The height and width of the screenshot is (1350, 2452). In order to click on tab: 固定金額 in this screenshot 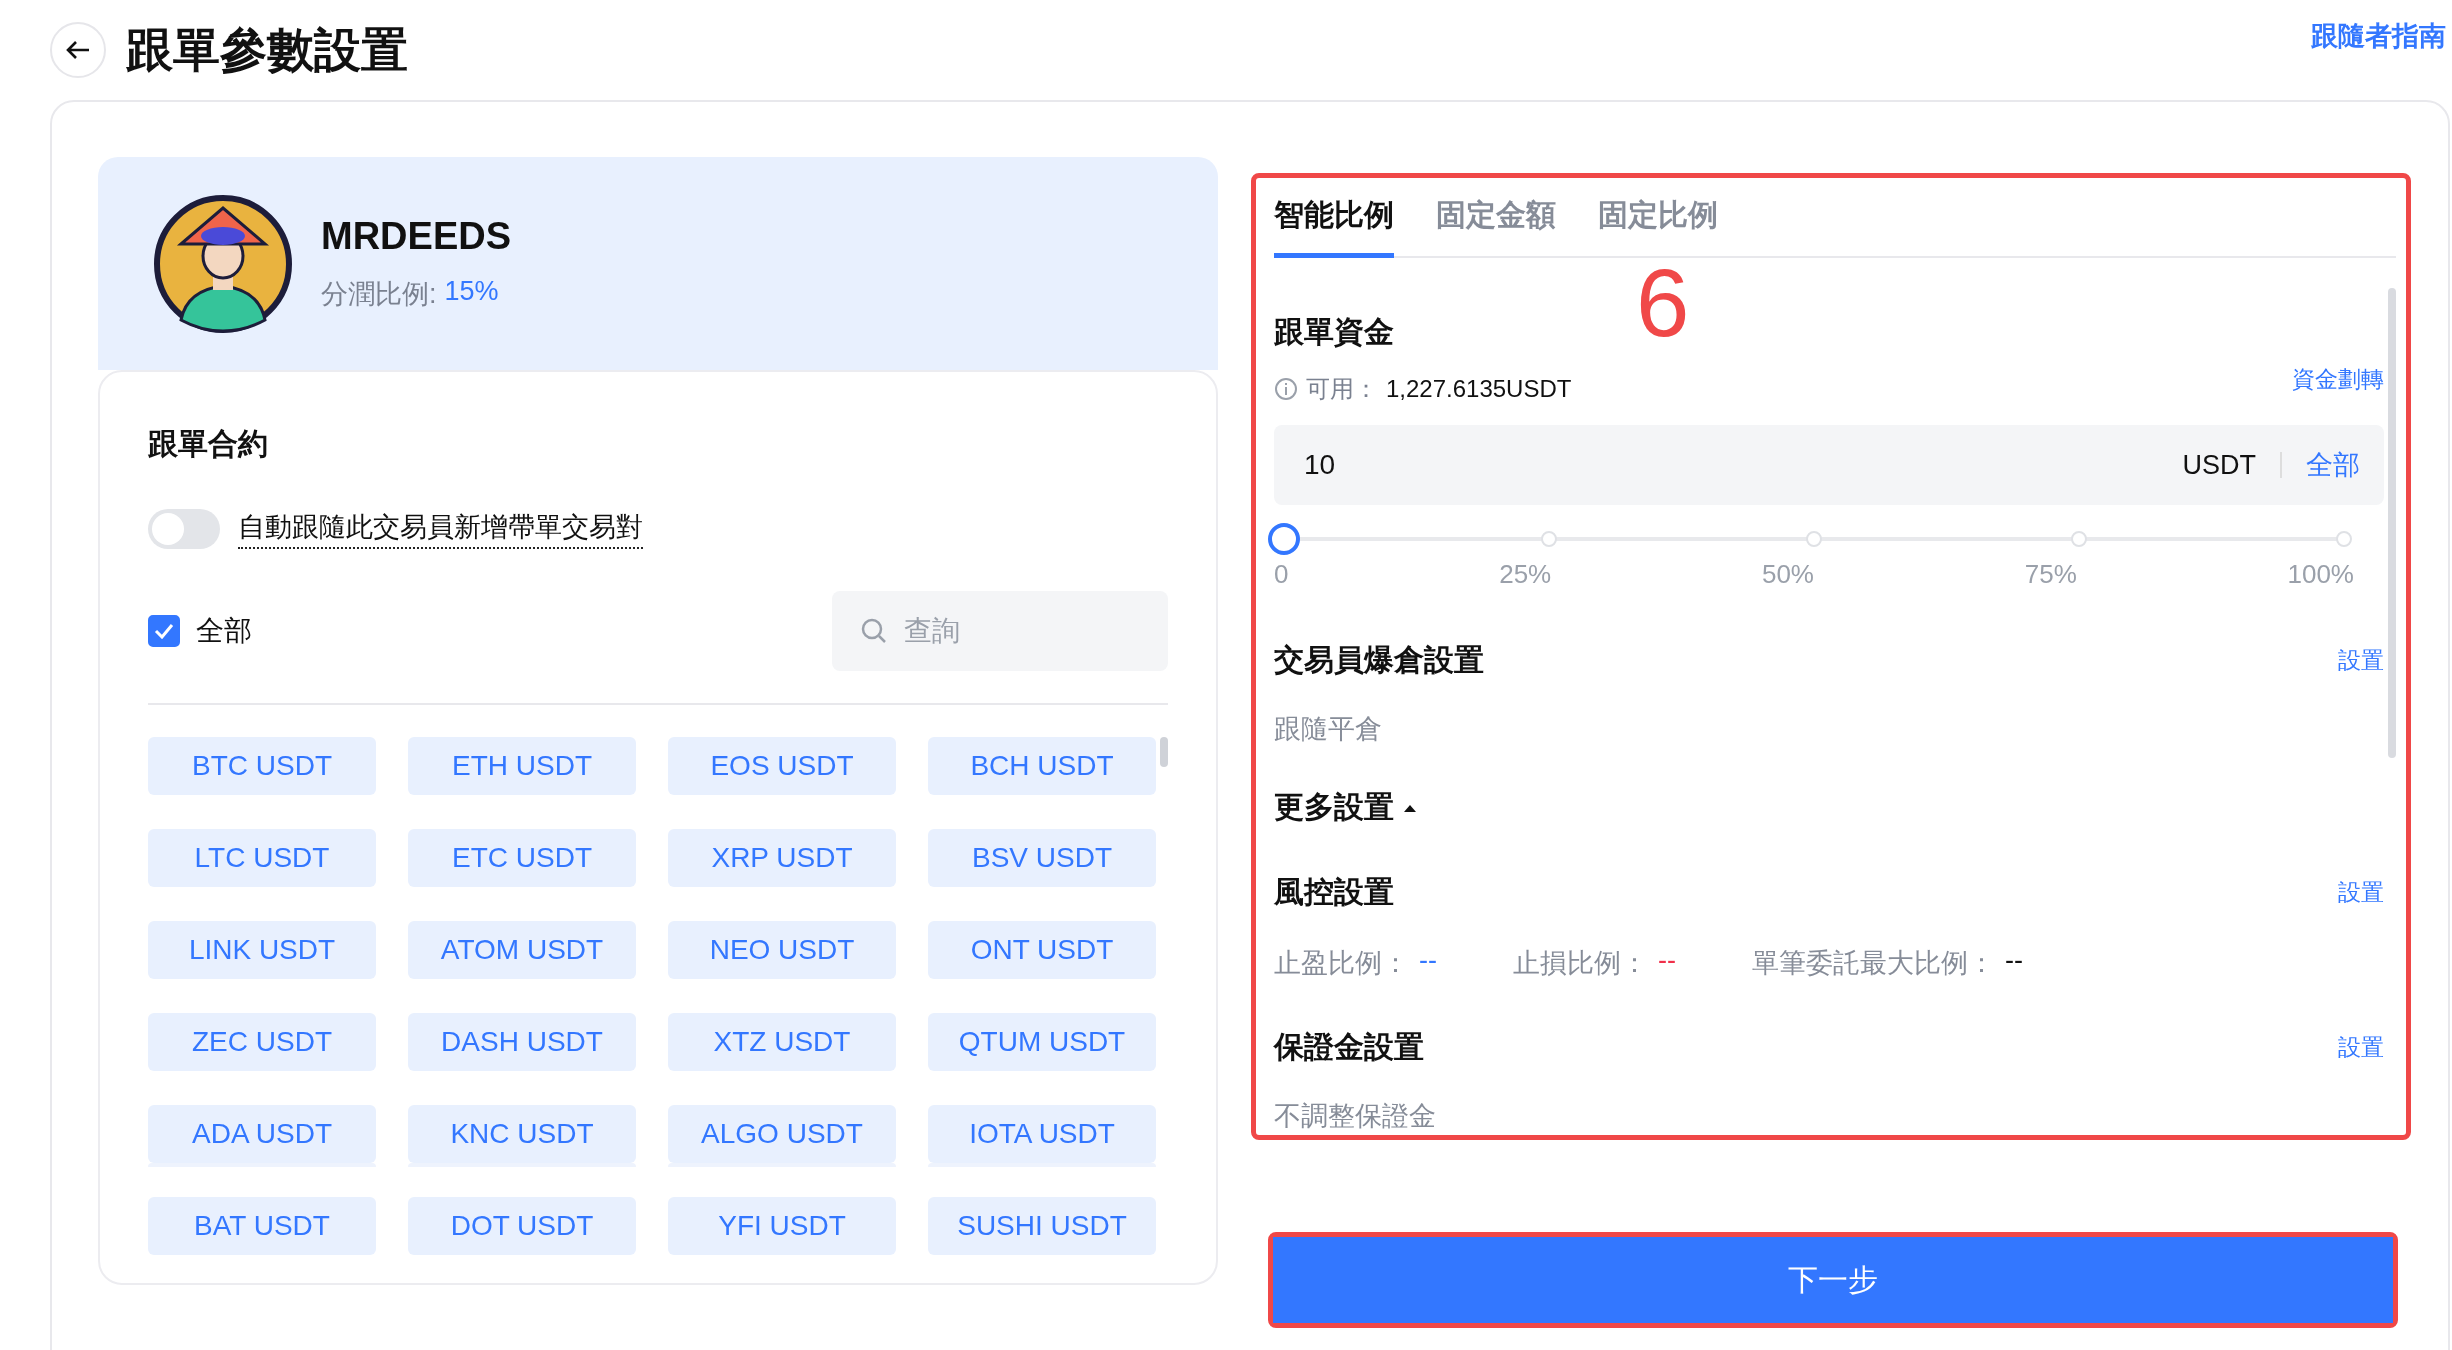, I will do `click(1496, 218)`.